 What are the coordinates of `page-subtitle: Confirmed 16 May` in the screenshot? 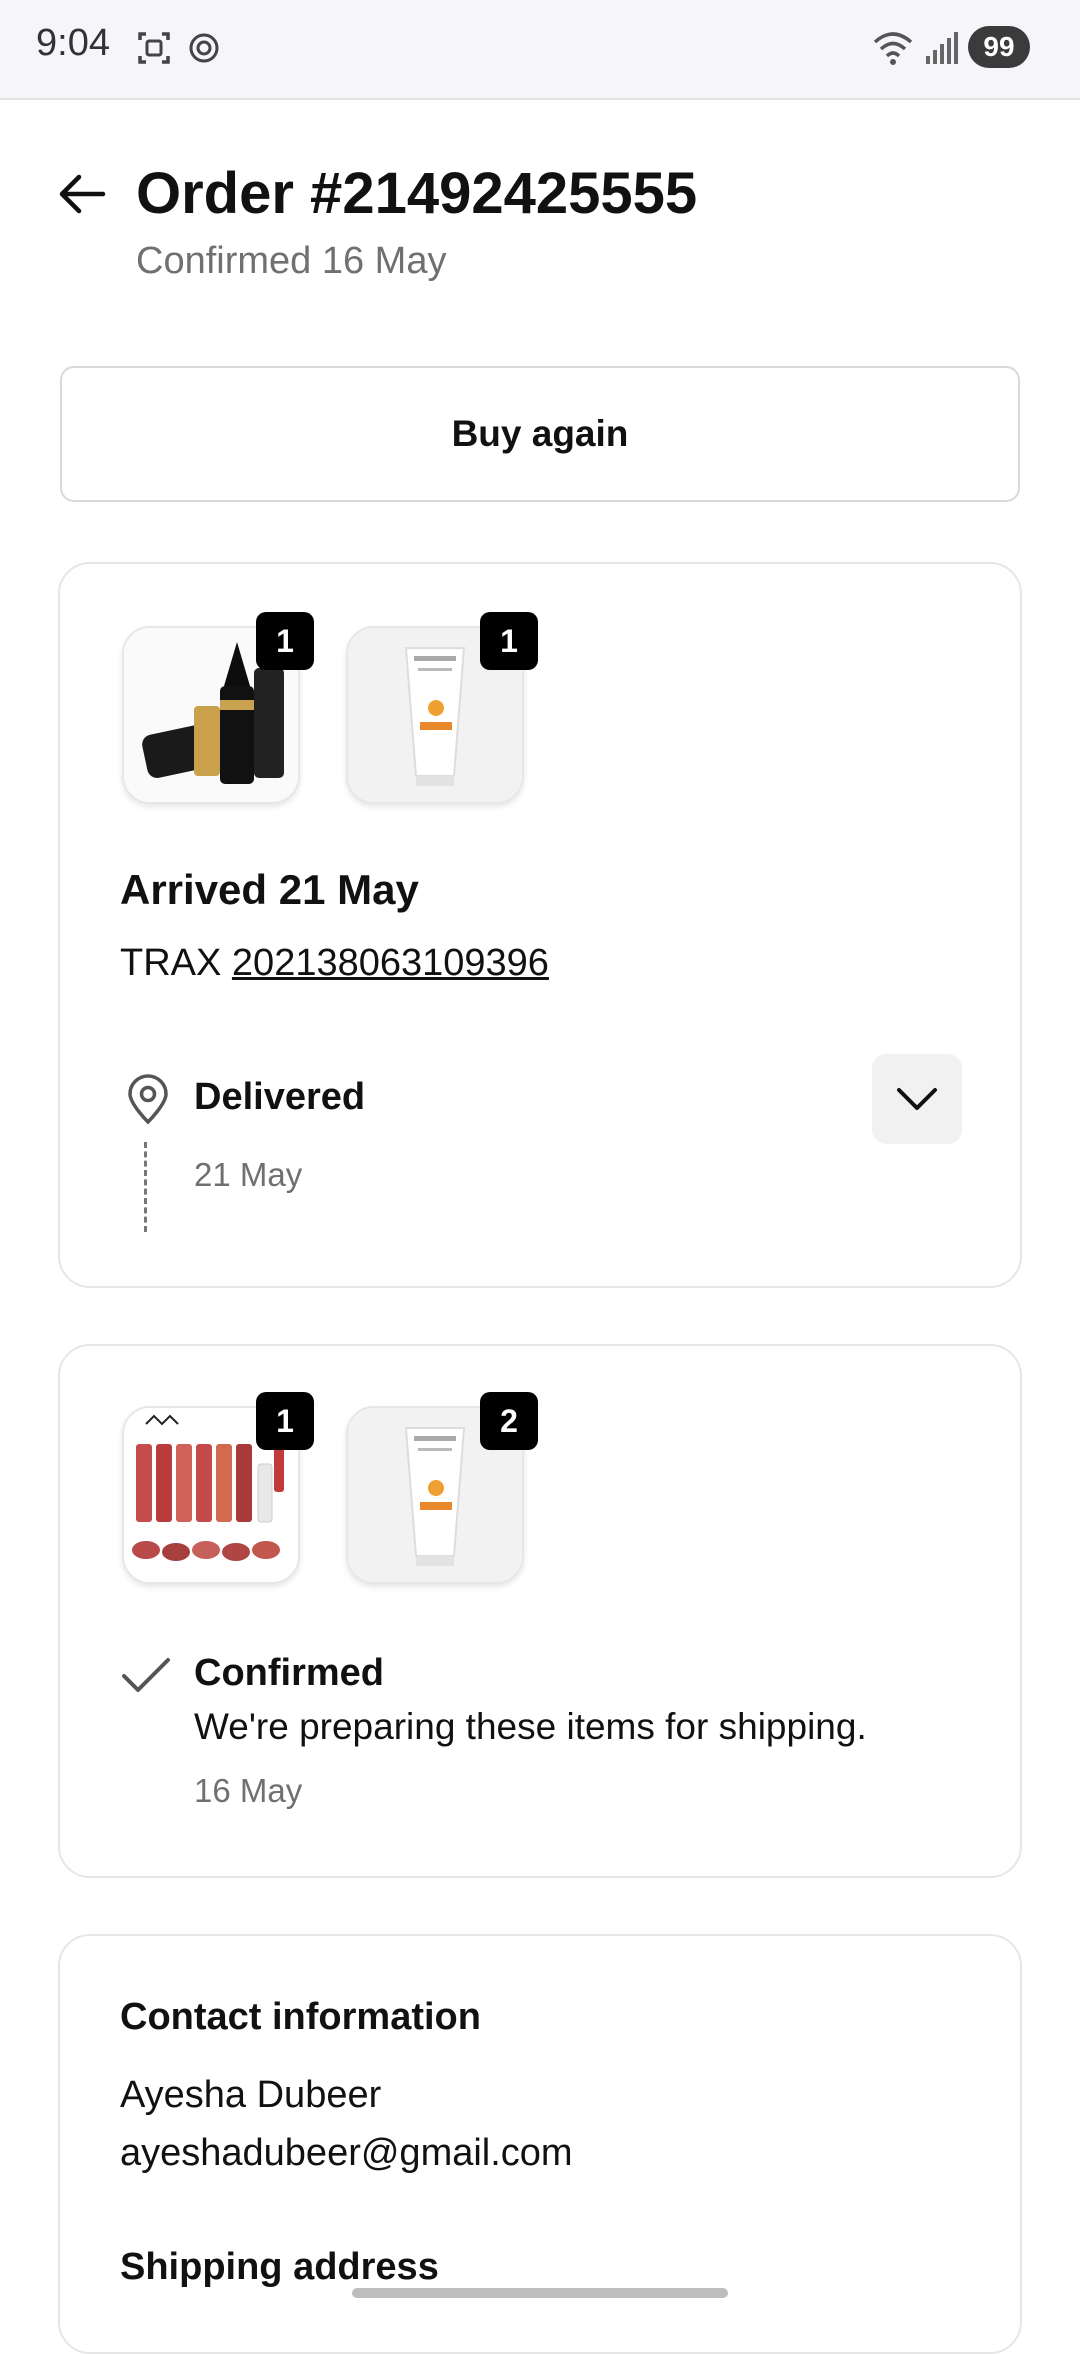 It's located at (291, 261).